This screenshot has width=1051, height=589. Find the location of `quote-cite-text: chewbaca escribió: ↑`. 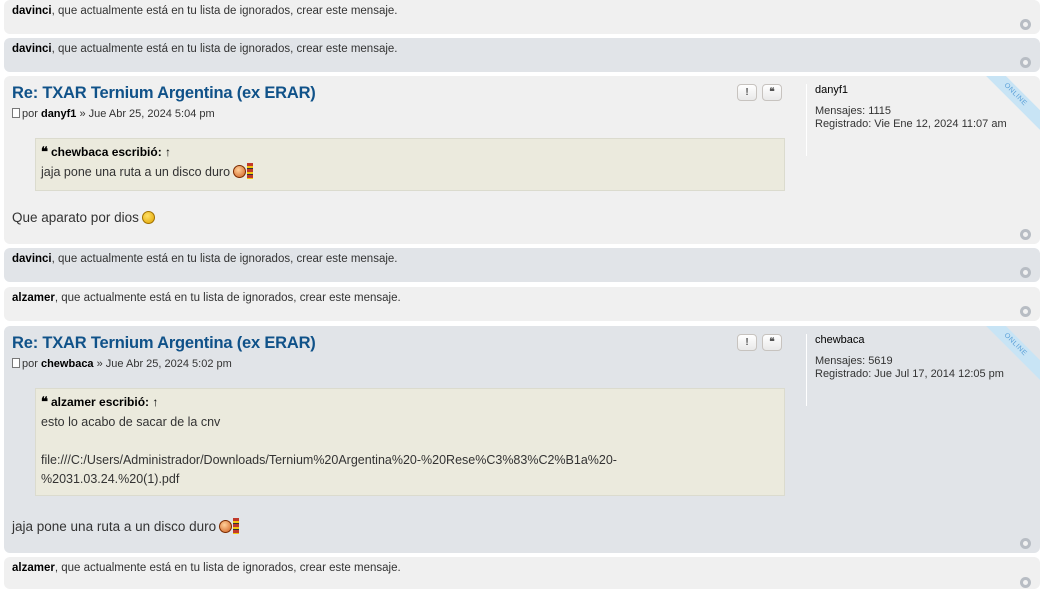

quote-cite-text: chewbaca escribió: ↑ is located at coordinates (111, 152).